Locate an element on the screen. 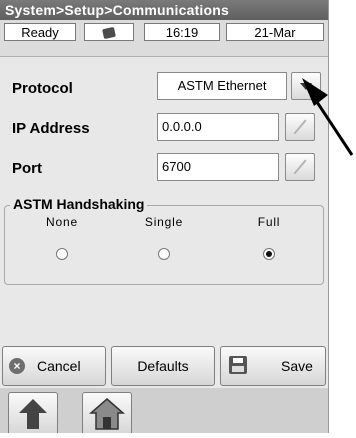 The height and width of the screenshot is (438, 356). callout-arrow is located at coordinates (328, 117).